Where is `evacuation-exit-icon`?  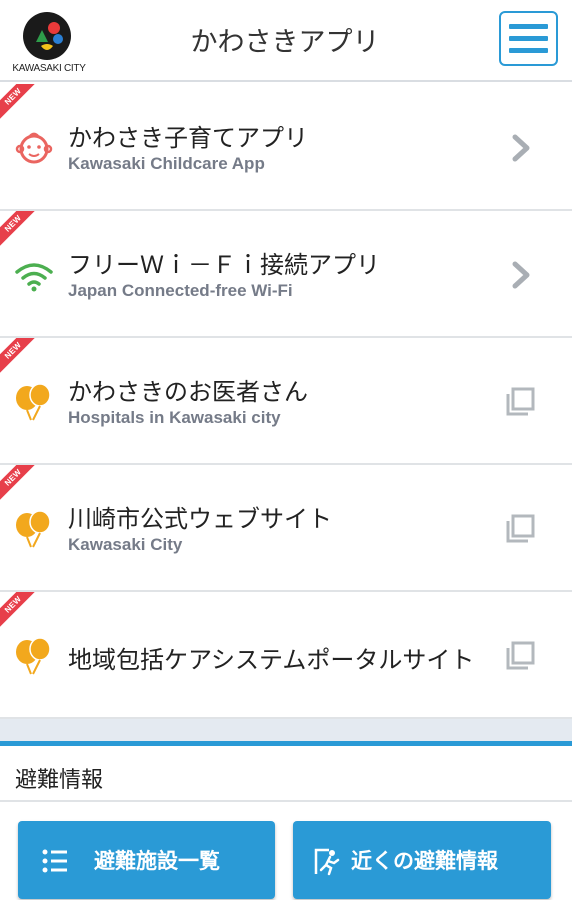 evacuation-exit-icon is located at coordinates (328, 861).